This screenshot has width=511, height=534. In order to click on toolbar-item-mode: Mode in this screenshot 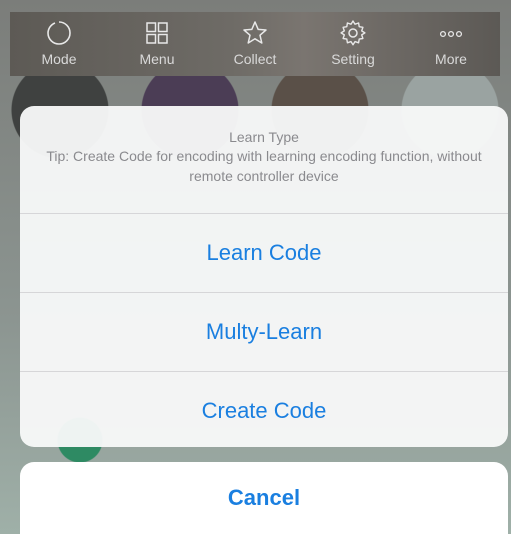, I will do `click(59, 44)`.